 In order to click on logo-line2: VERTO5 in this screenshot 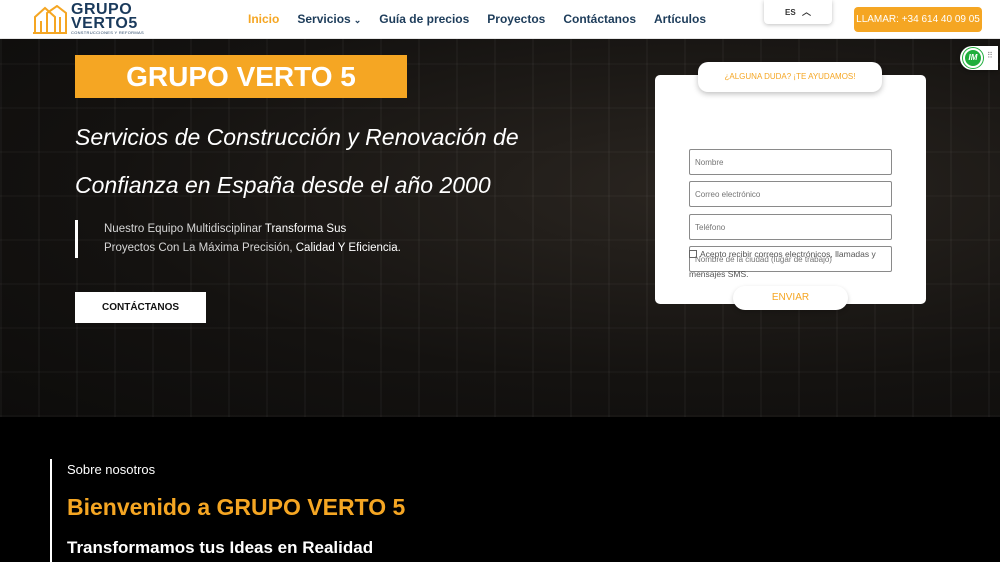, I will do `click(104, 23)`.